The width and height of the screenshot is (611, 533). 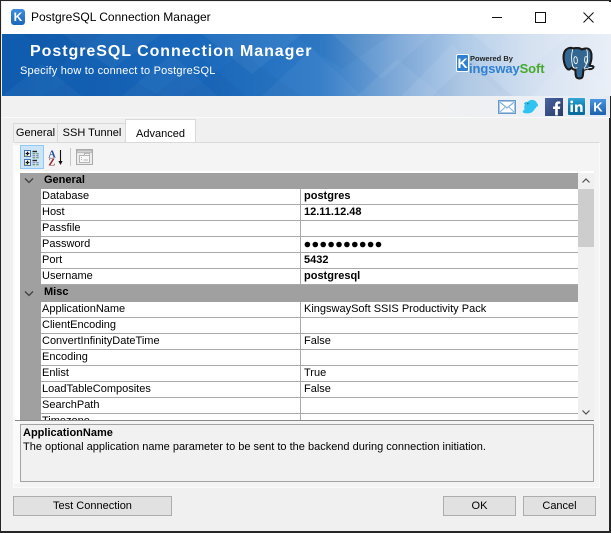 I want to click on svg-text: Z, so click(x=51, y=163).